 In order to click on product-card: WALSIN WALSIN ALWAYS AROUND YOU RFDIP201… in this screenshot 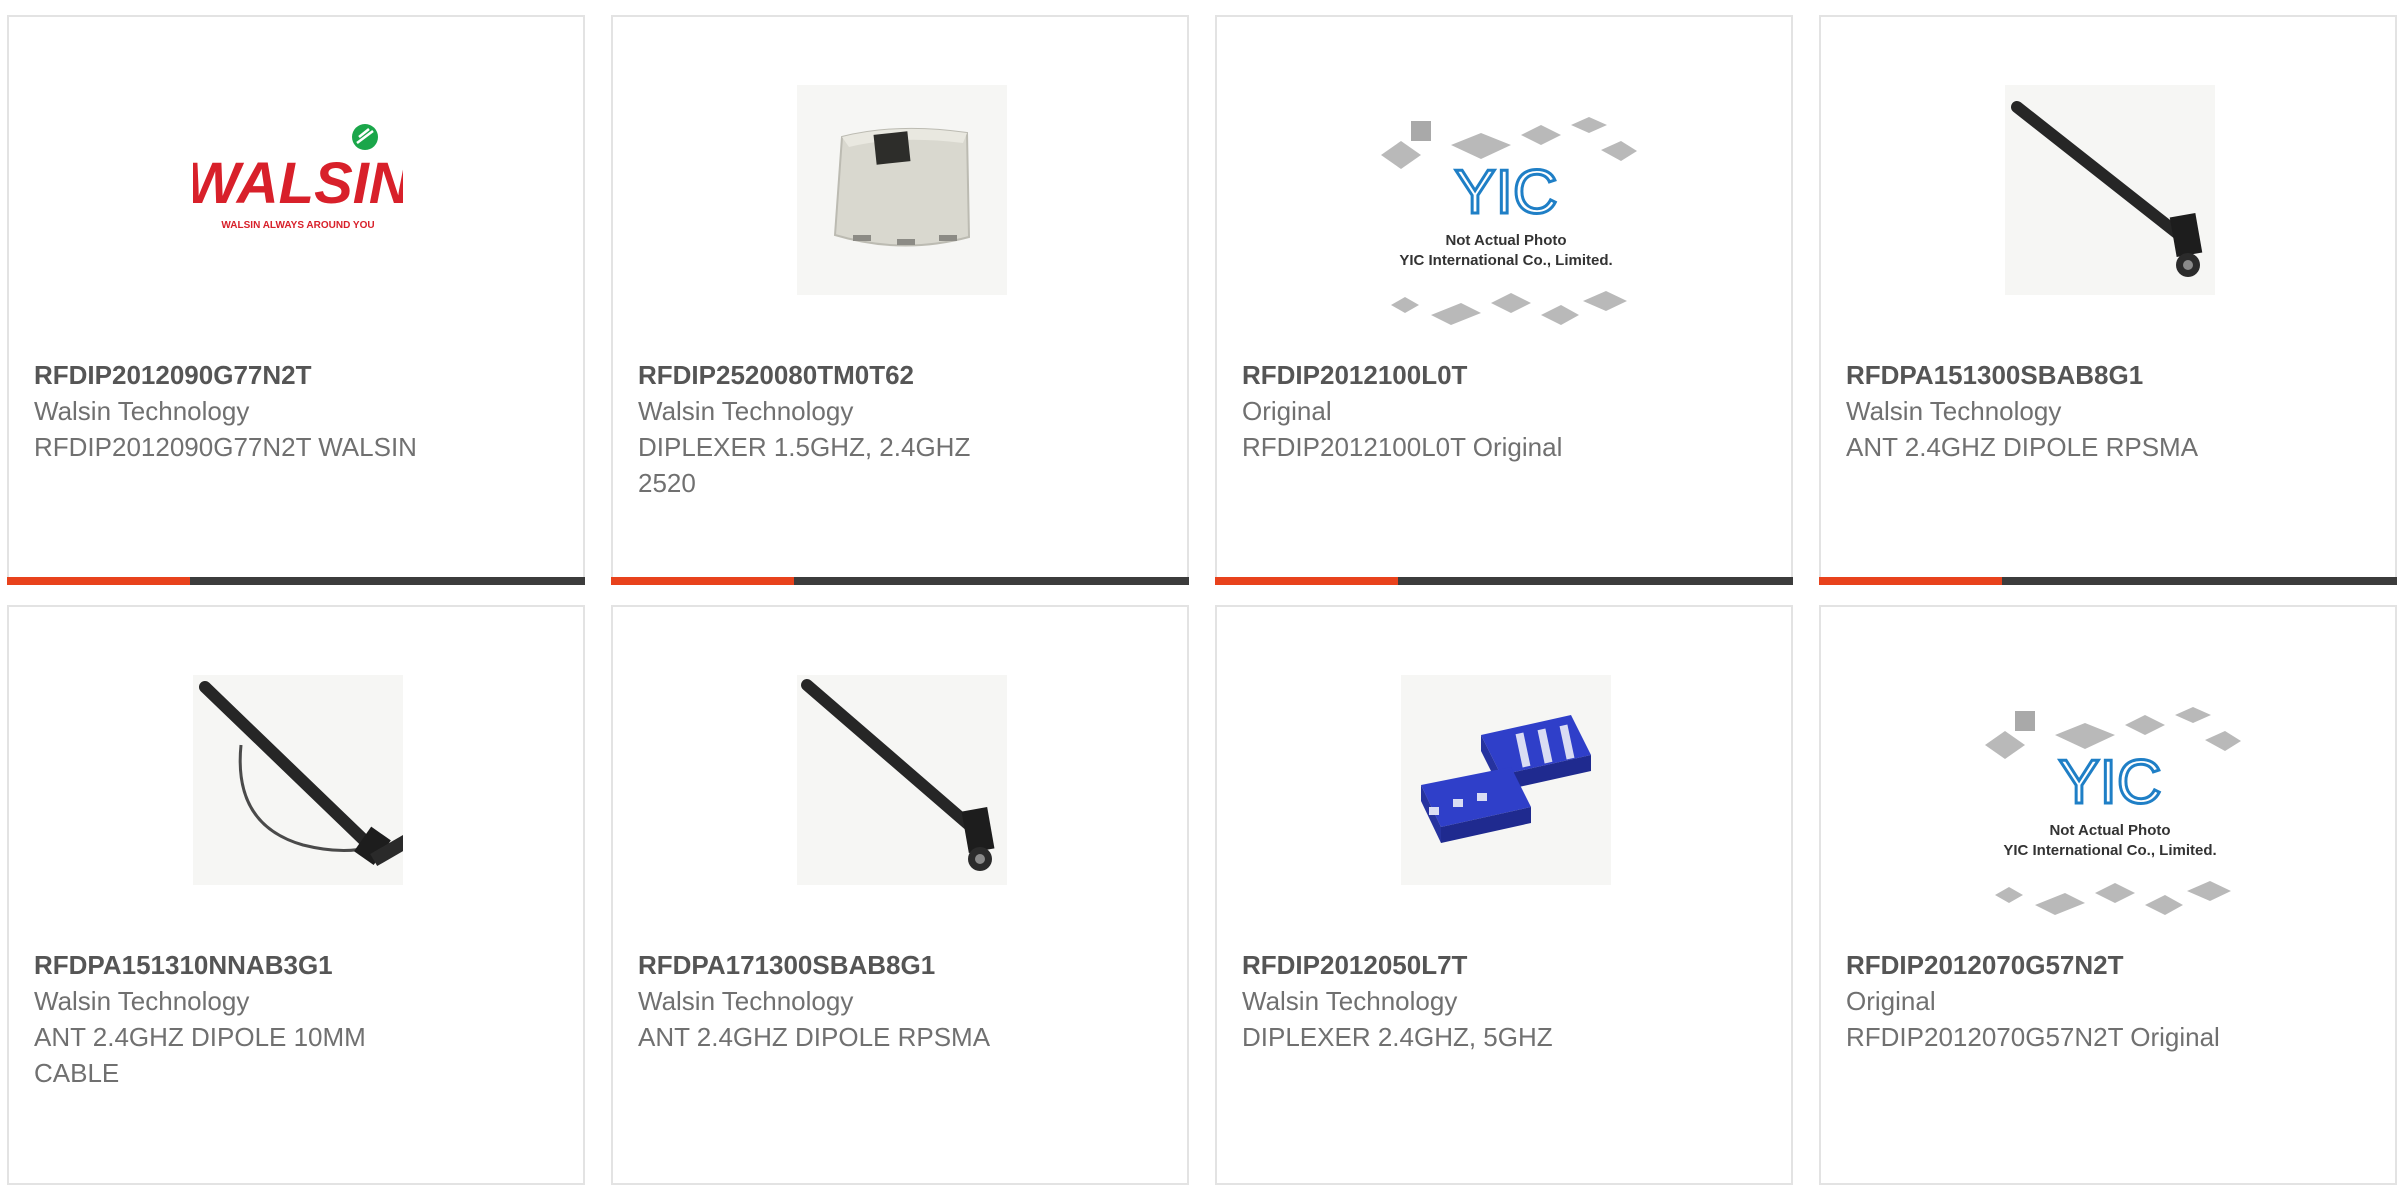, I will do `click(296, 300)`.